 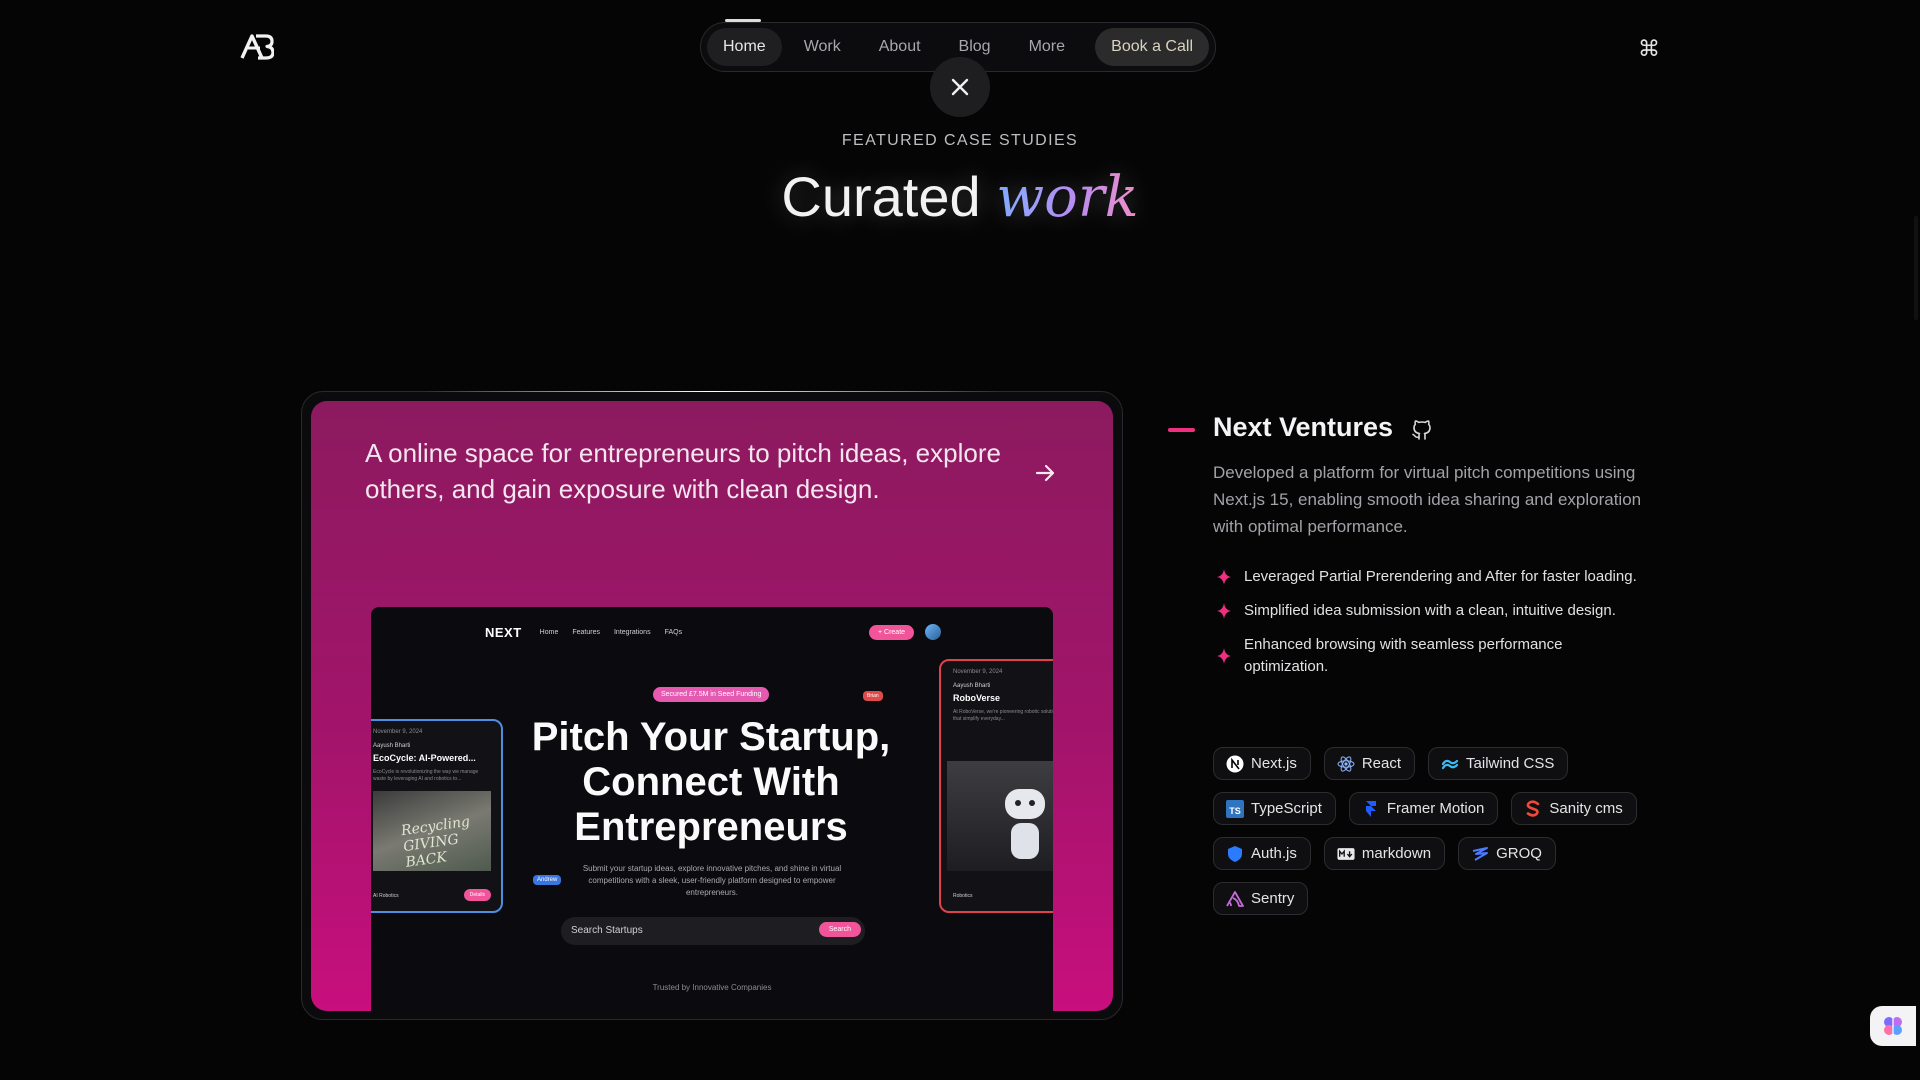 I want to click on tech-tag-label: Sanity cms, so click(x=1586, y=808).